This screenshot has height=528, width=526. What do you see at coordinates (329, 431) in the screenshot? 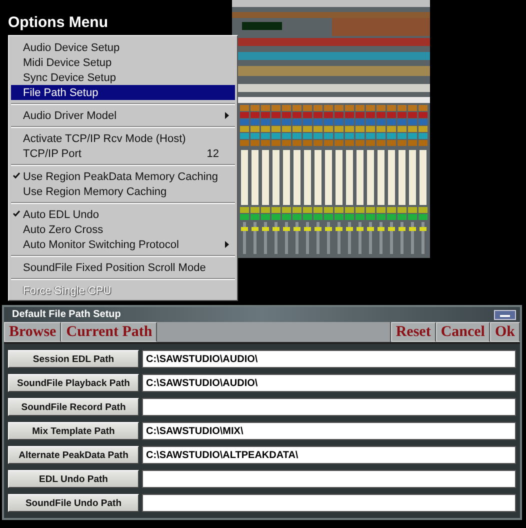
I see `path-field: C:\SAWSTUDIO\MIX\` at bounding box center [329, 431].